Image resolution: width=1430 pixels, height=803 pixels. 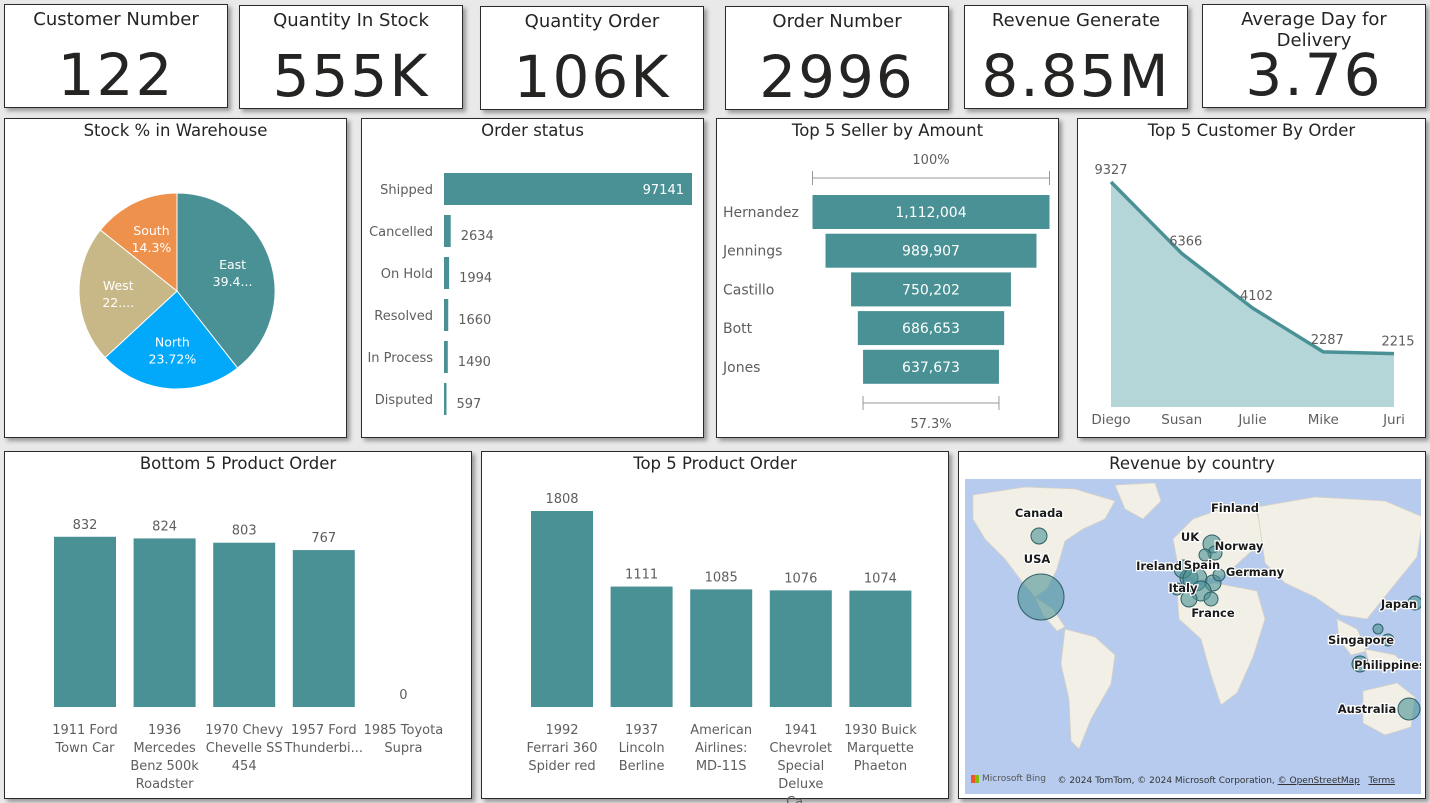 I want to click on kpi-label: Revenue Generate, so click(x=1076, y=20).